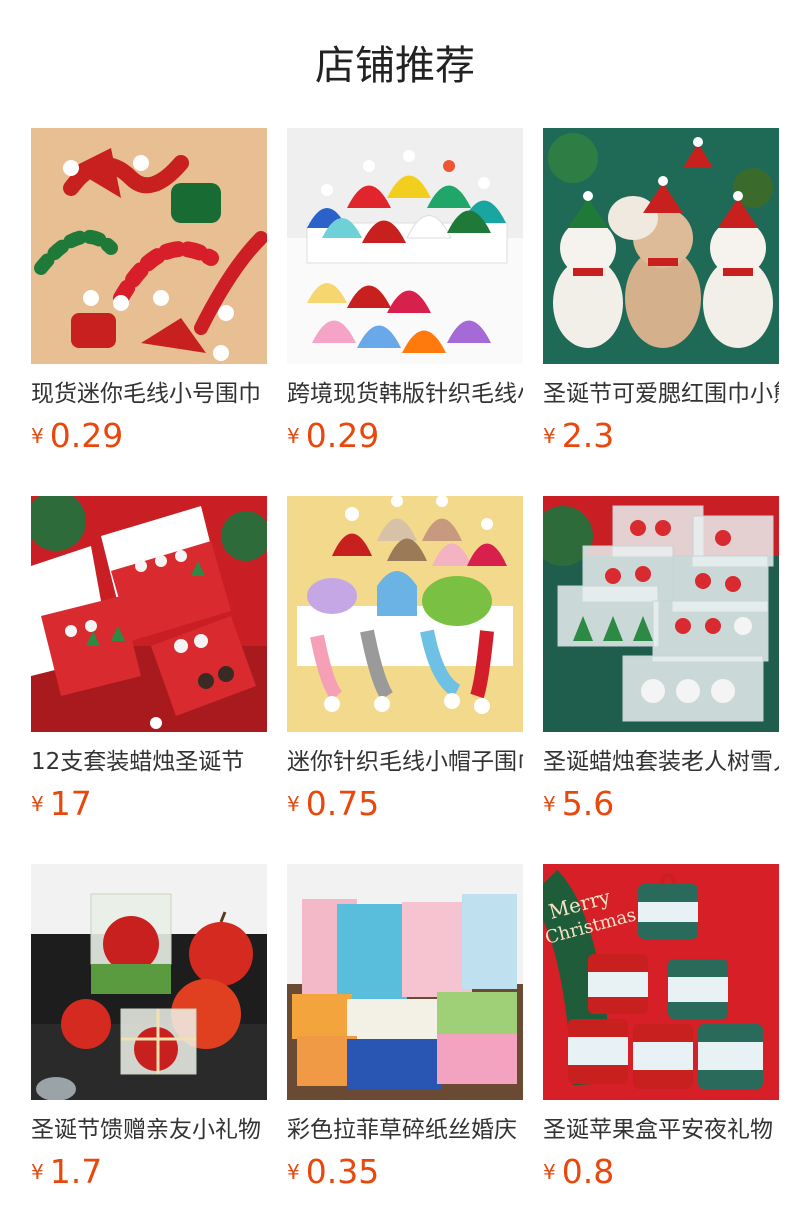  I want to click on product-card: Merry Christmas 圣诞苹果盒平安夜礼物 ¥0.8, so click(661, 1027).